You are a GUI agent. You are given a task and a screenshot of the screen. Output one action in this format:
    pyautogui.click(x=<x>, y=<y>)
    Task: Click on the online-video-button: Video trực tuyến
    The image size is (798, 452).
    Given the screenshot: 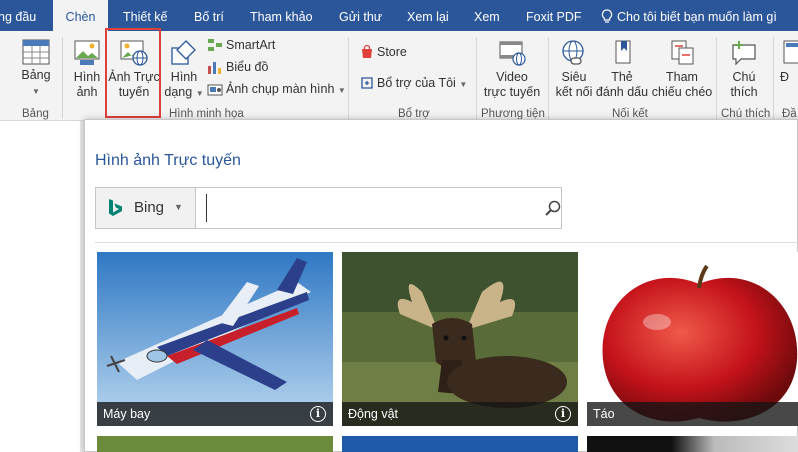 What is the action you would take?
    pyautogui.click(x=512, y=69)
    